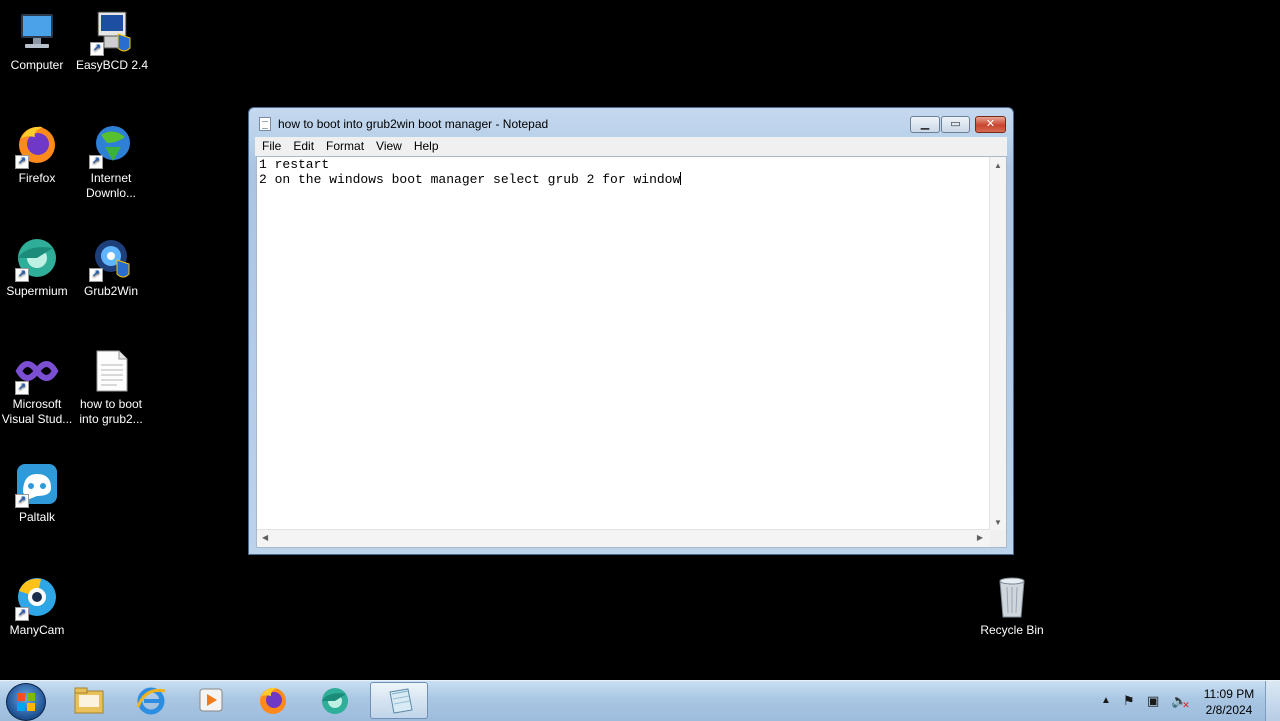  I want to click on windows-explorer-icon, so click(89, 700).